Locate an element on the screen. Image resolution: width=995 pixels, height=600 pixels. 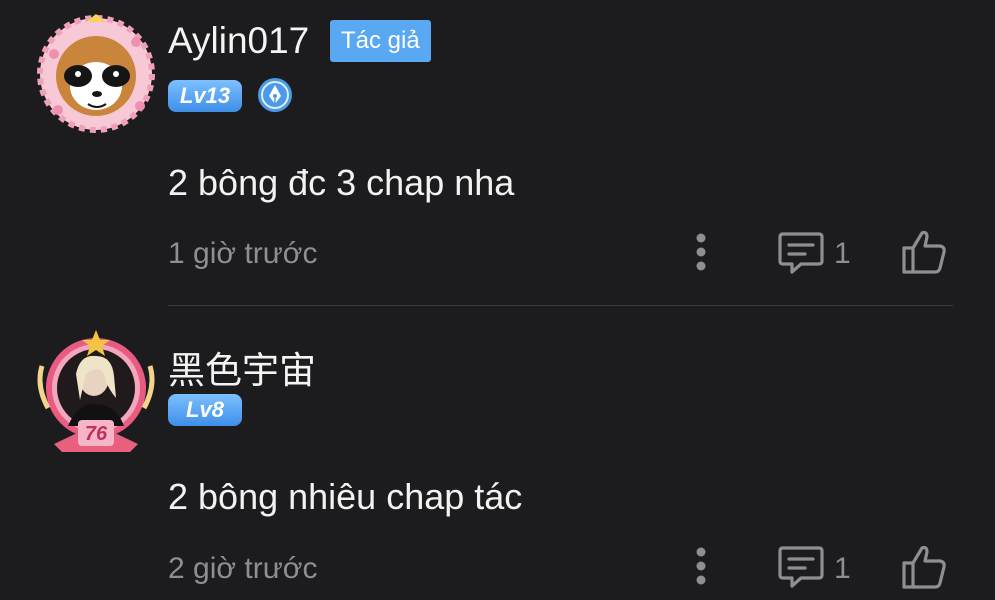
pen-nib-icon is located at coordinates (275, 95).